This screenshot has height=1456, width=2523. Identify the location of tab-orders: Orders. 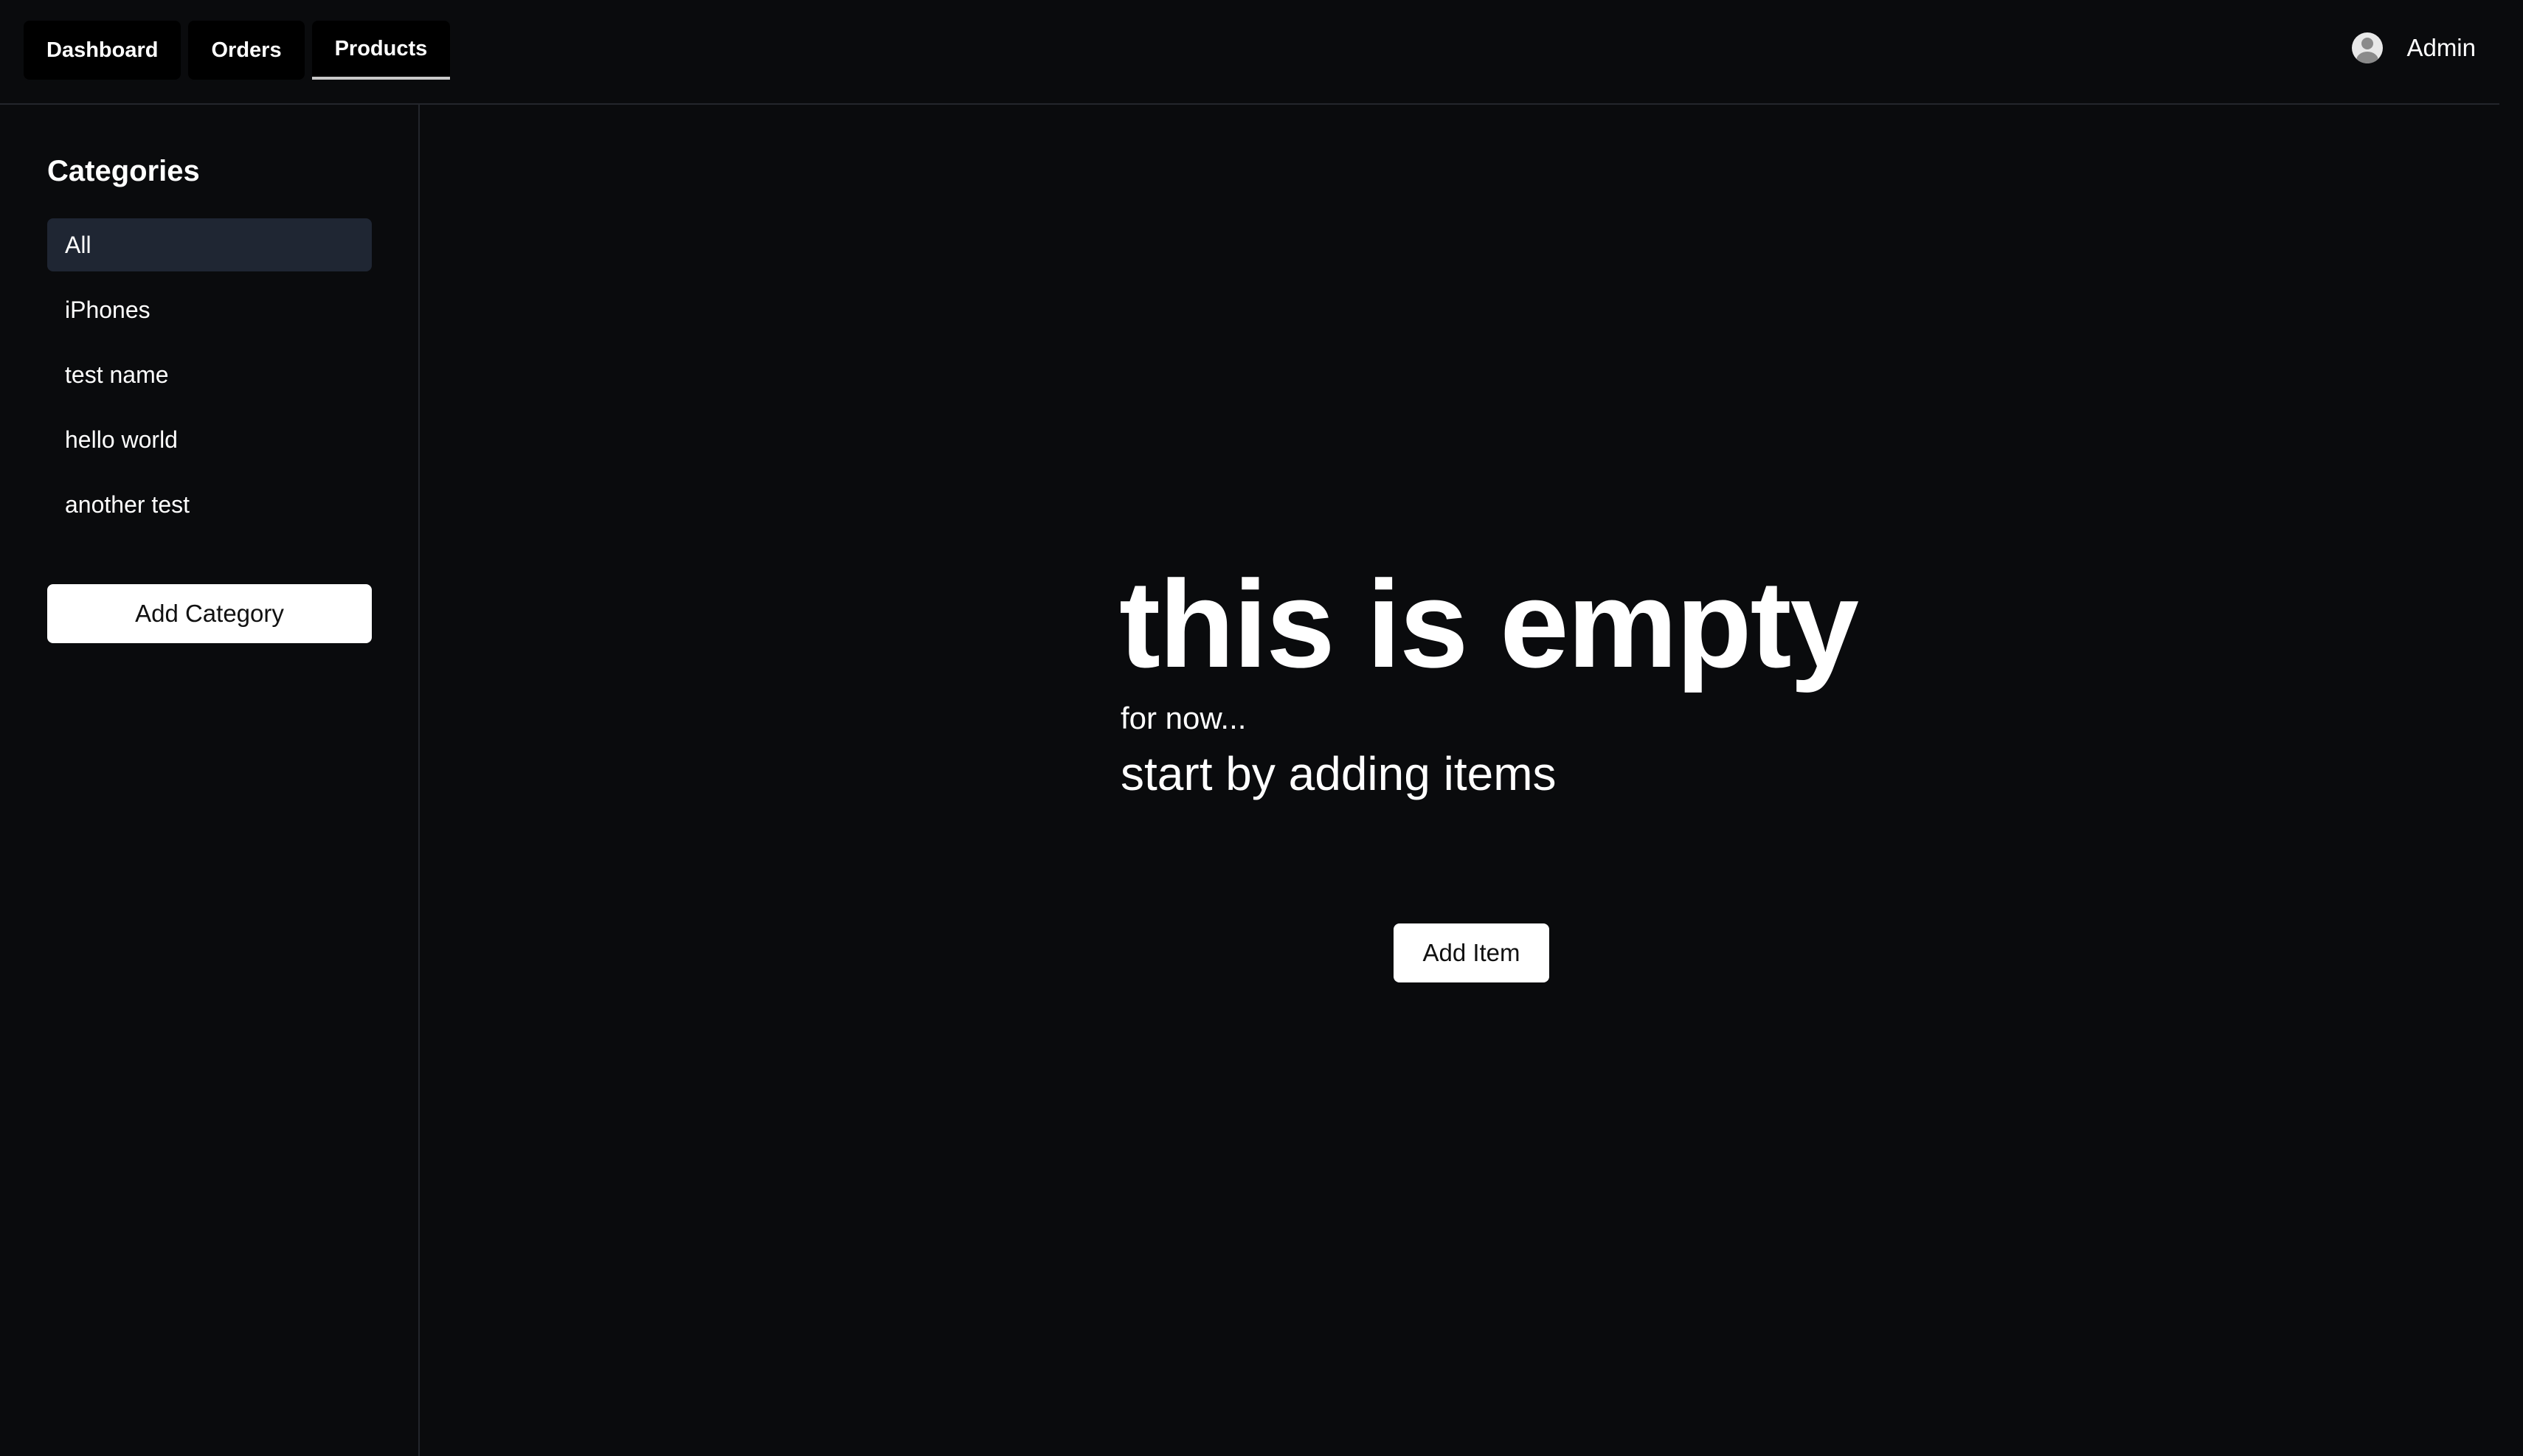
(246, 50).